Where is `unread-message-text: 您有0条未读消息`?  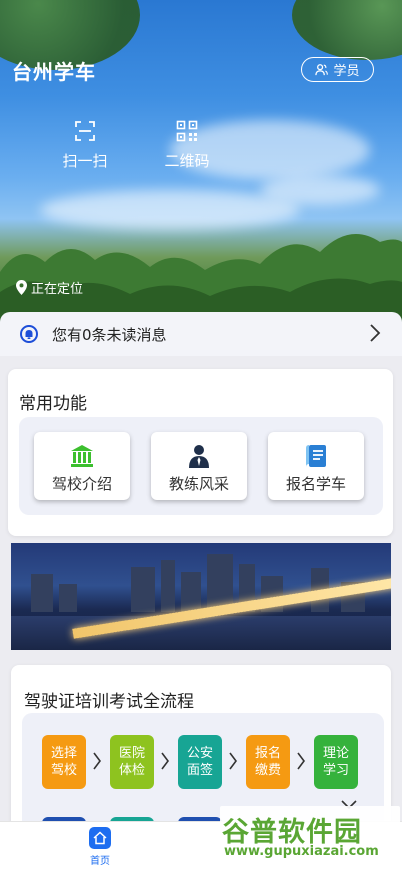 unread-message-text: 您有0条未读消息 is located at coordinates (109, 334).